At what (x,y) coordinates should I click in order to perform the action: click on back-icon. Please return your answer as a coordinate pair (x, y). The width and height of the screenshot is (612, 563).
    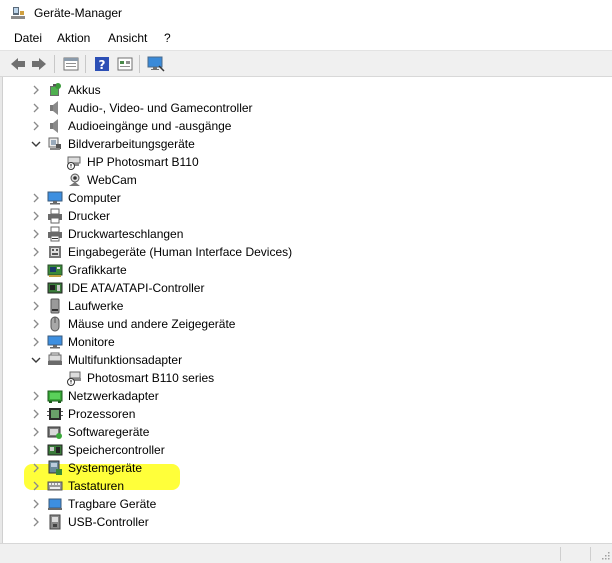
    Looking at the image, I should click on (18, 64).